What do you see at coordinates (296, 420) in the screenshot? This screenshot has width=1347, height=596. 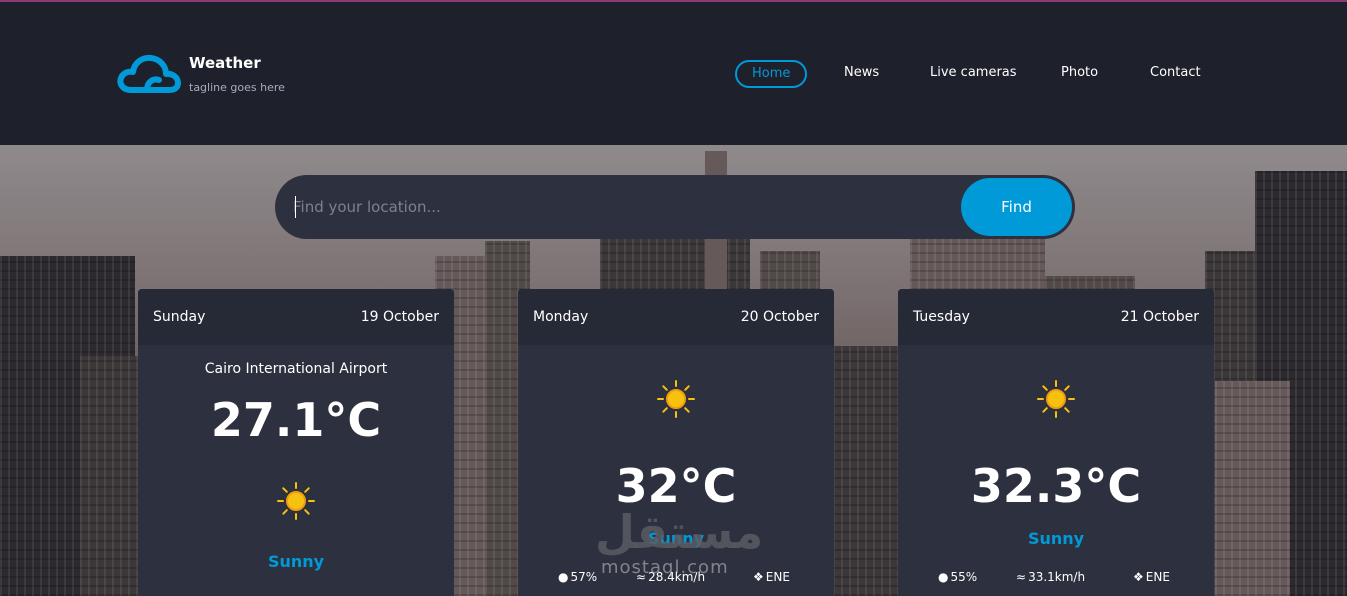 I see `temperature: 27.1°C` at bounding box center [296, 420].